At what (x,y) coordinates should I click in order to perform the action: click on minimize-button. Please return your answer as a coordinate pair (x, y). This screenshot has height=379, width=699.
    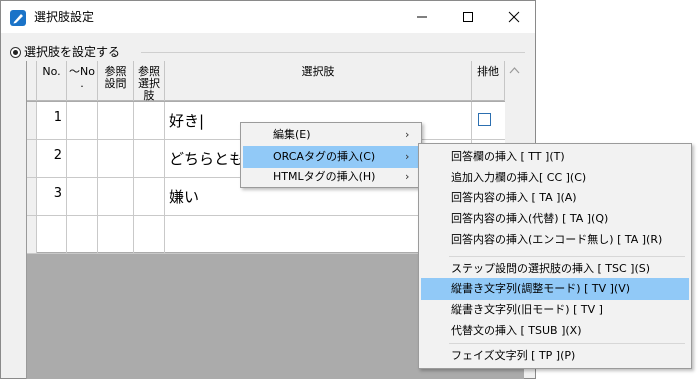
    Looking at the image, I should click on (422, 17).